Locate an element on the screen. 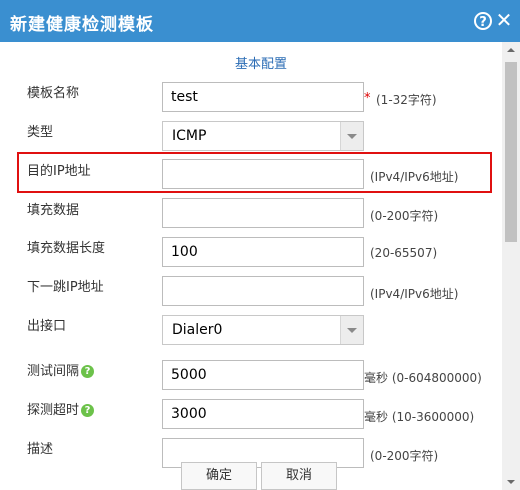 The image size is (520, 490). test-interval-label: 测试间隔? is located at coordinates (61, 369).